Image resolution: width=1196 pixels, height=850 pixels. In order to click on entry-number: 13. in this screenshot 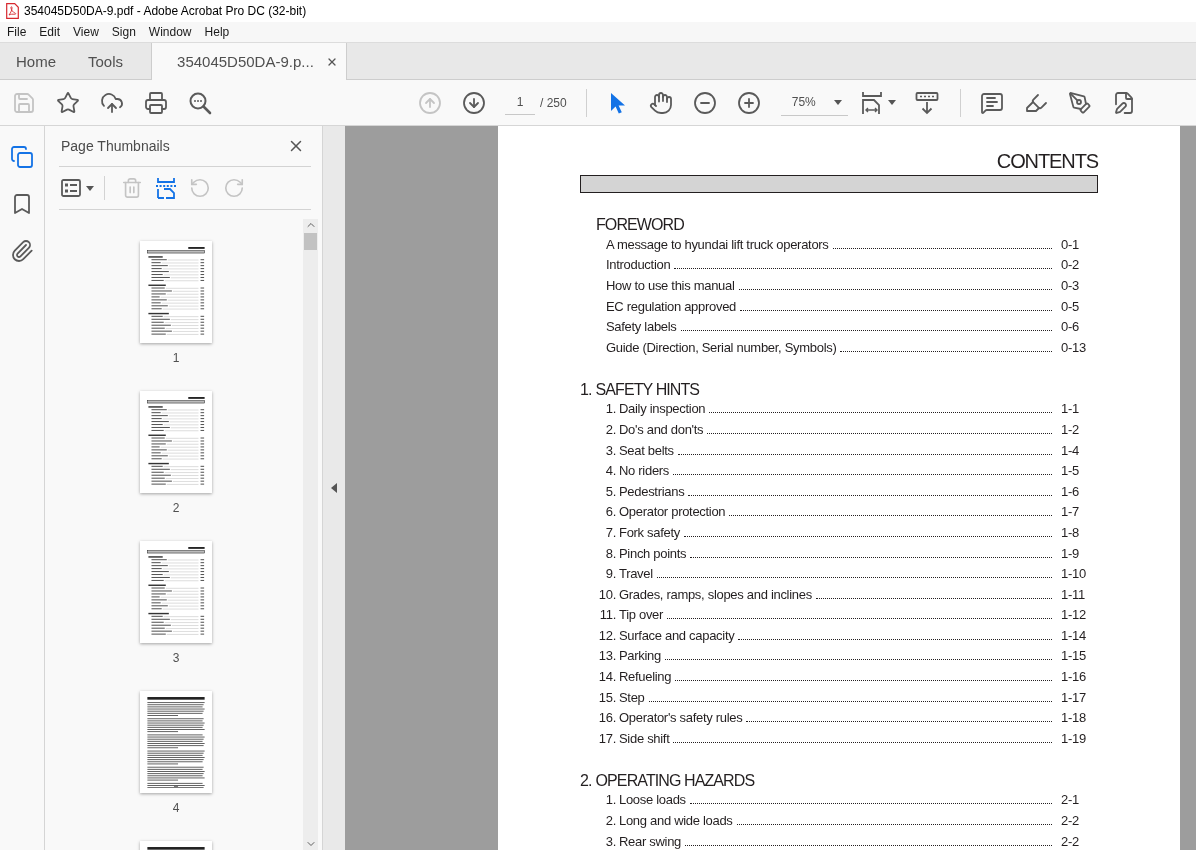, I will do `click(607, 656)`.